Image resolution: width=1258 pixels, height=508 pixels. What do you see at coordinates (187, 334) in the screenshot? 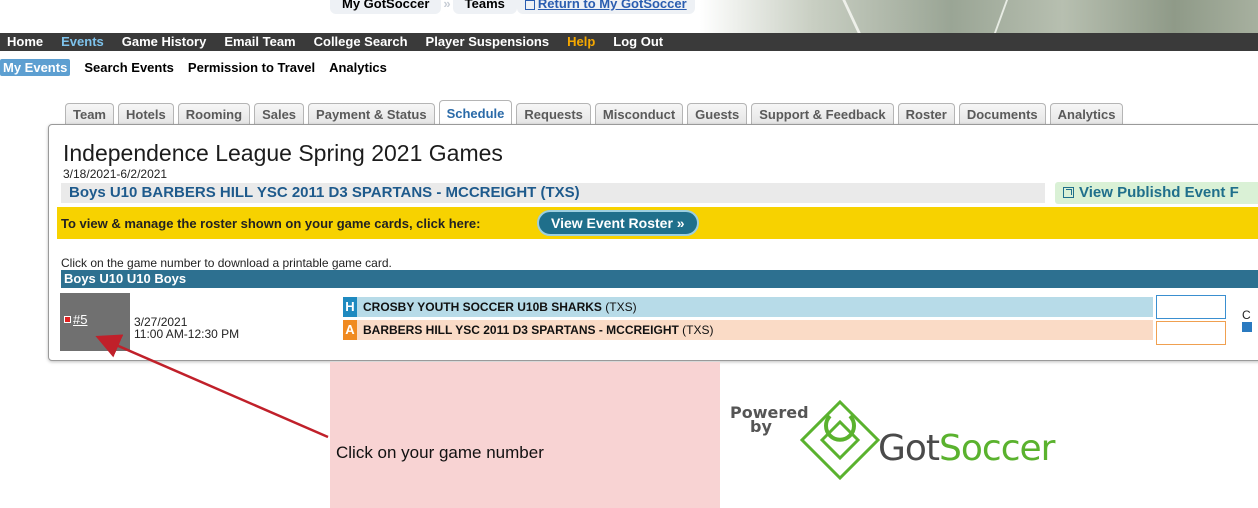
I see `game-time: 11:00 AM-12:30 PM` at bounding box center [187, 334].